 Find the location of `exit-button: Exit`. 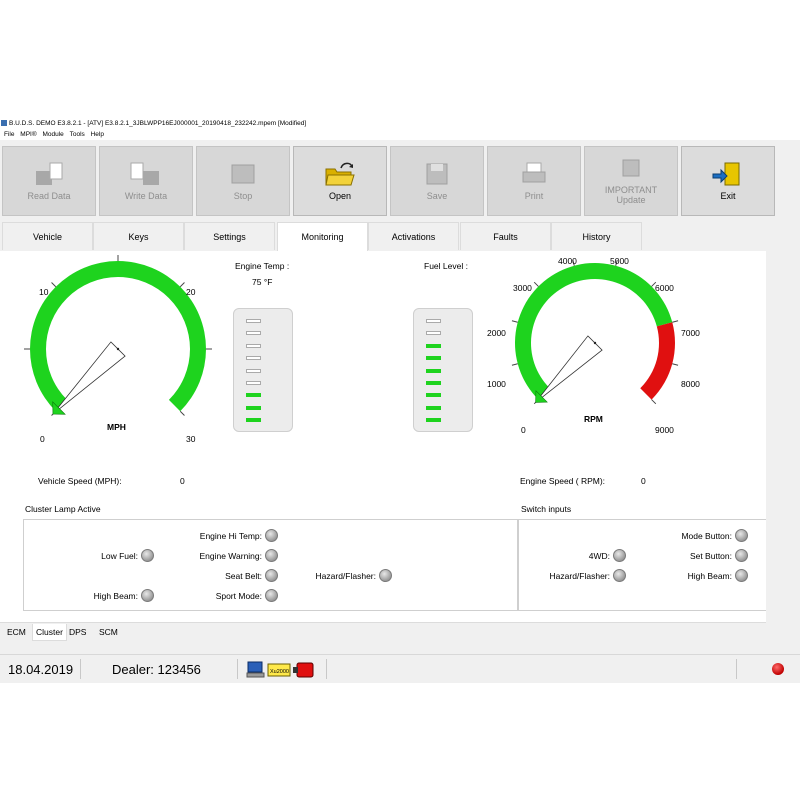

exit-button: Exit is located at coordinates (728, 181).